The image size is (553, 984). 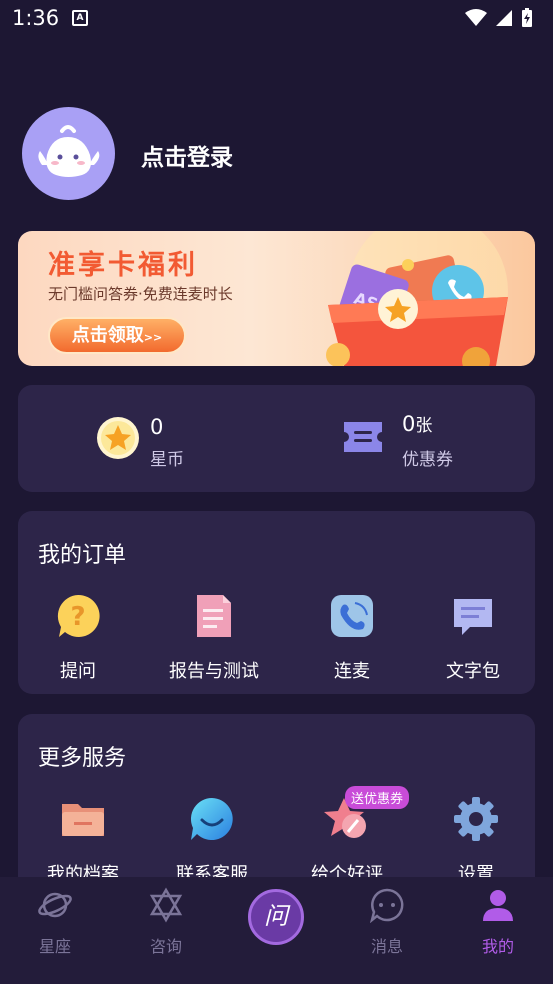 I want to click on hexagram-icon, so click(x=166, y=905).